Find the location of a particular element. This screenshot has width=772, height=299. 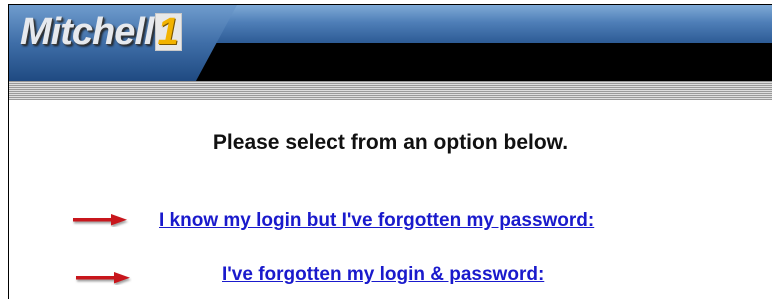

logo-number: 1 is located at coordinates (168, 32).